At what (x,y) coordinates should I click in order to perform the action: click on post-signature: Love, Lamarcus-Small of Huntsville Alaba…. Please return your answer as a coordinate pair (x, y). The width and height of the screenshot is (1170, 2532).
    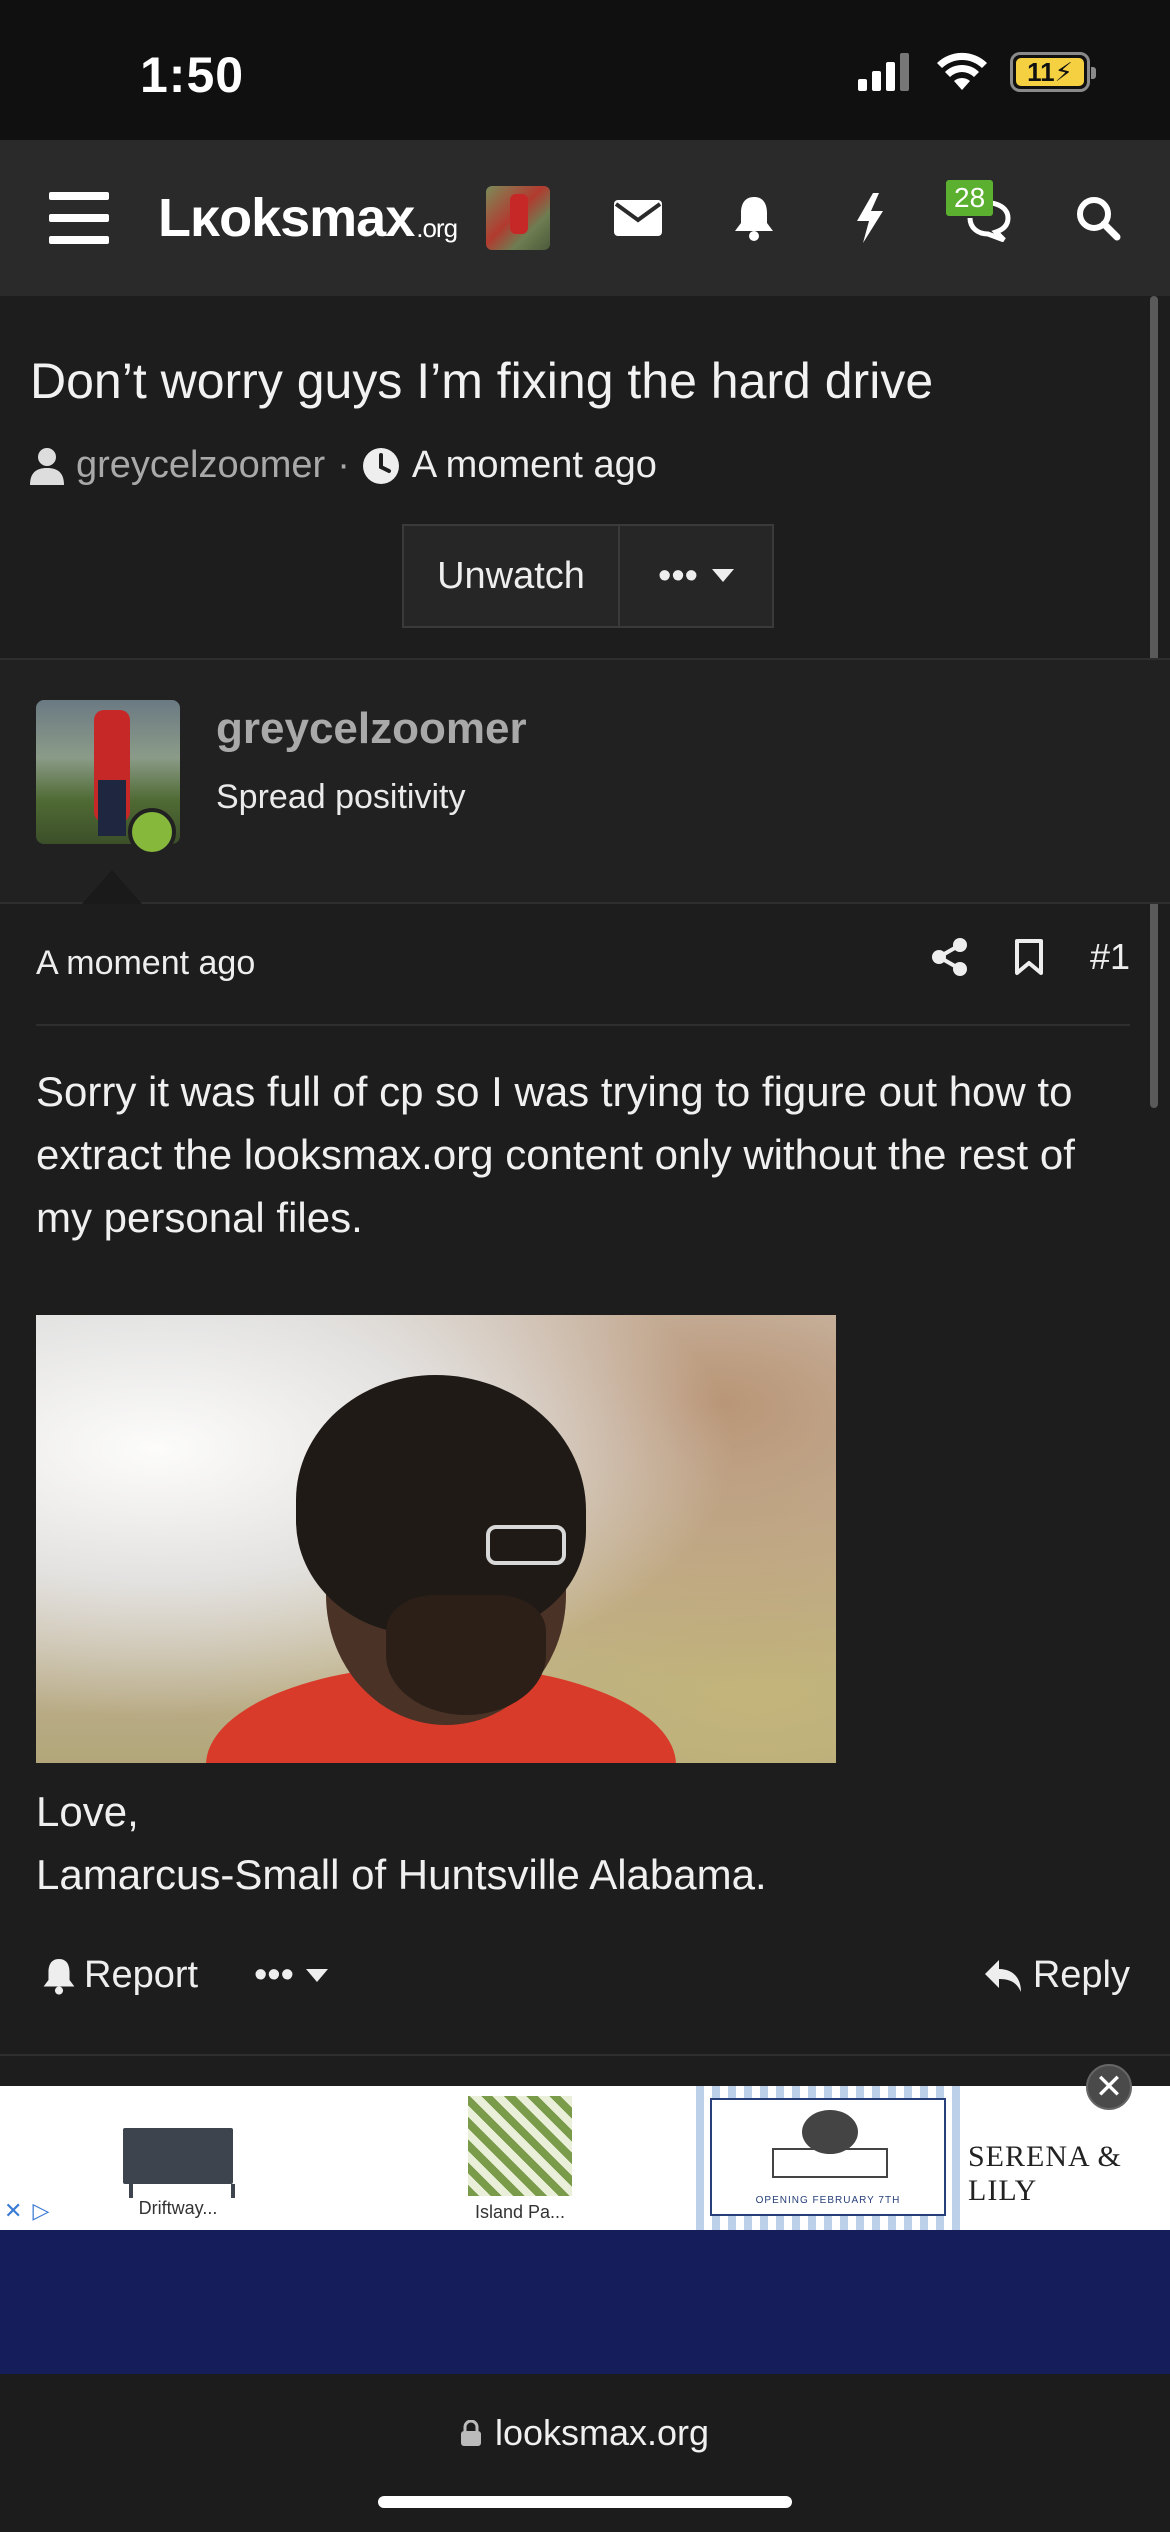
    Looking at the image, I should click on (401, 1843).